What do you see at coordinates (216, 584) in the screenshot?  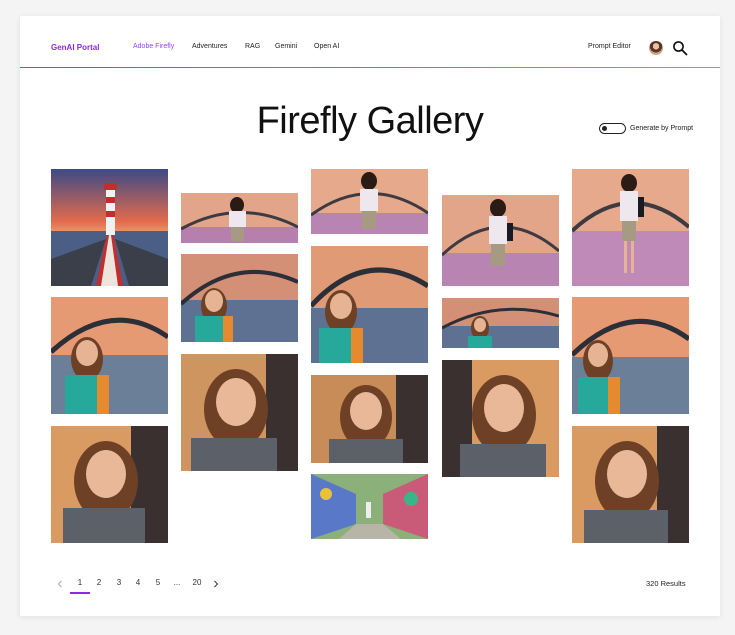 I see `chevron-right-icon` at bounding box center [216, 584].